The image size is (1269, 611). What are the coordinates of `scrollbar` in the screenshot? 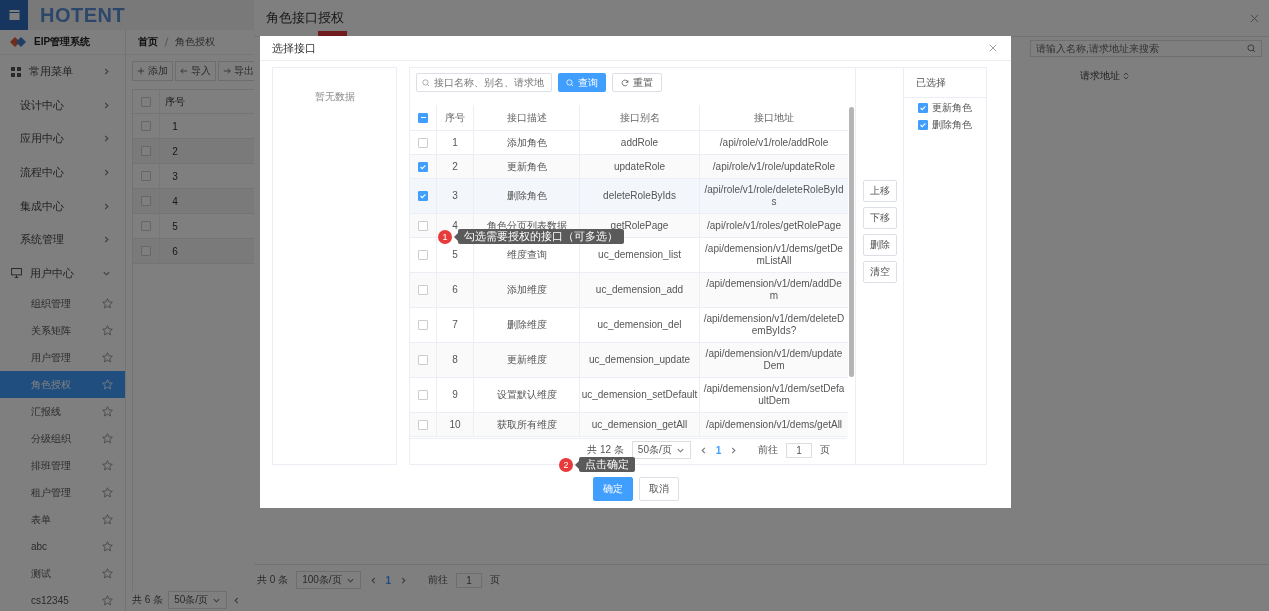 It's located at (851, 242).